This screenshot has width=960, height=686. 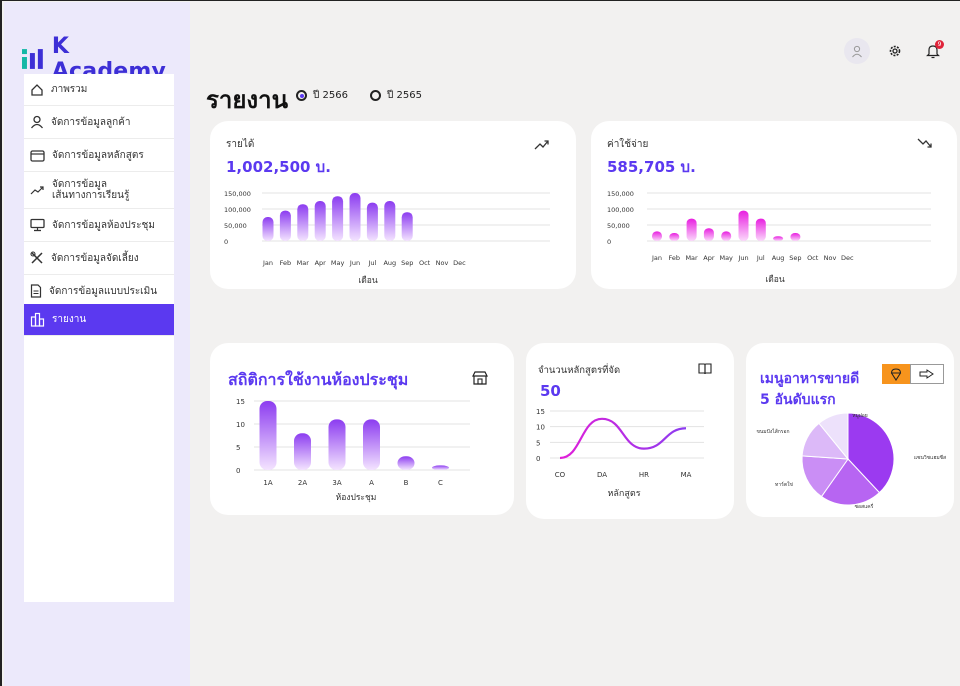 I want to click on x-tick-label: 2A, so click(x=302, y=483).